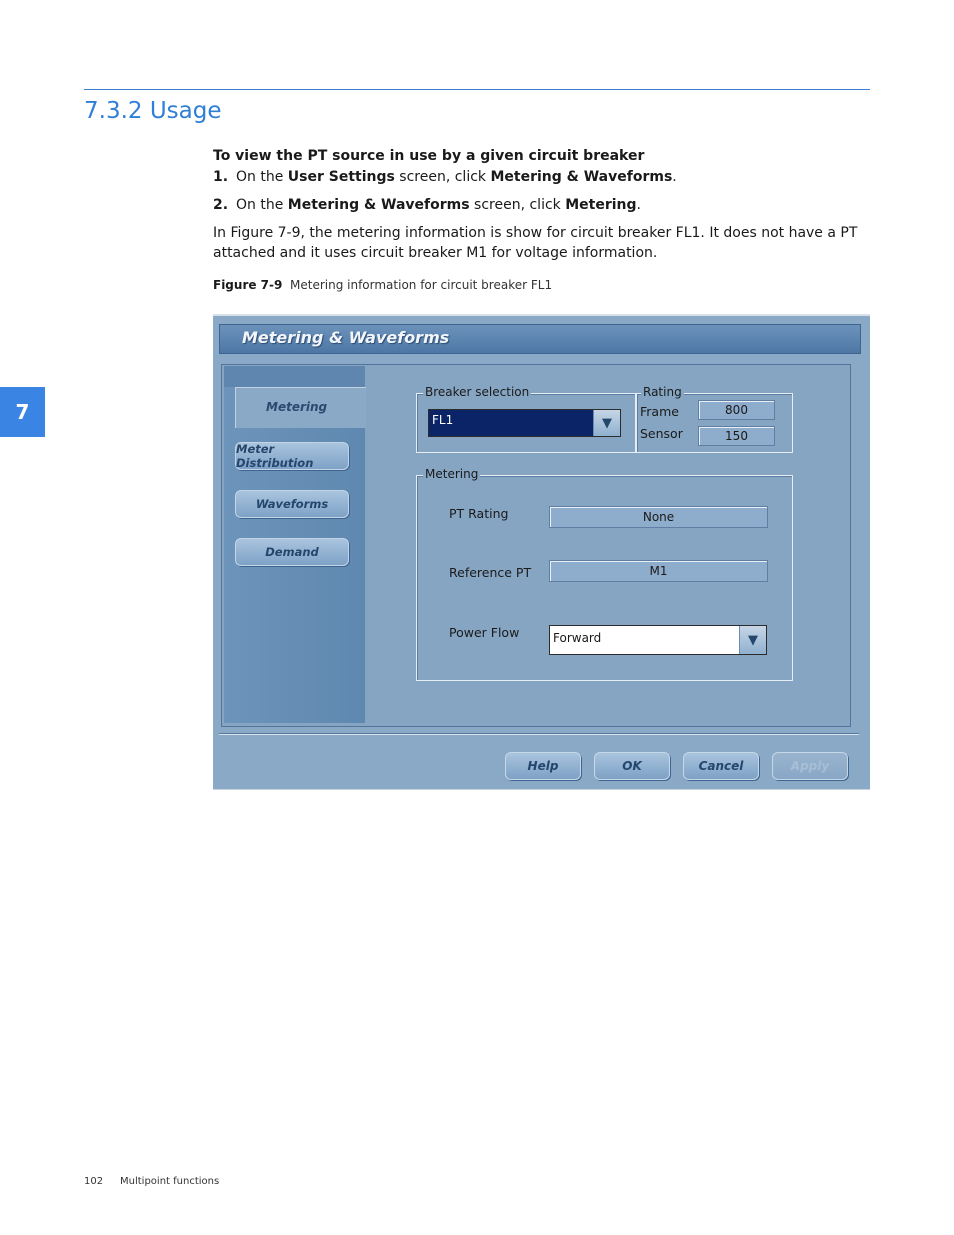  Describe the element at coordinates (658, 571) in the screenshot. I see `reference-pt-value: M1` at that location.